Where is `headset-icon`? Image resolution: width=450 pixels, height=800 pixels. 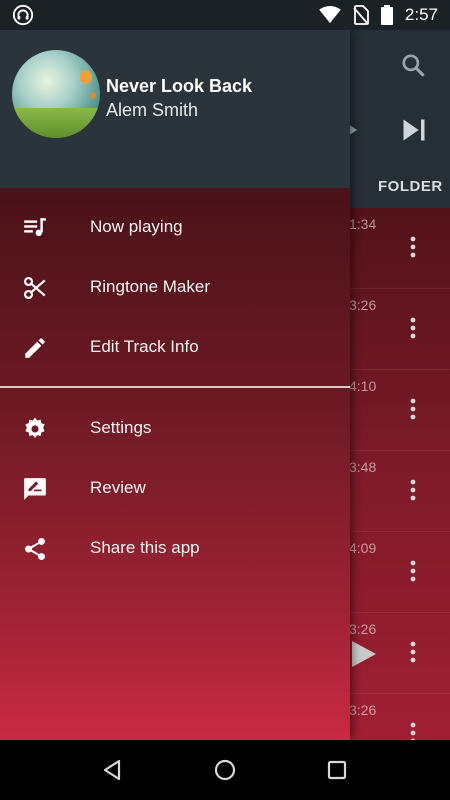
headset-icon is located at coordinates (23, 15).